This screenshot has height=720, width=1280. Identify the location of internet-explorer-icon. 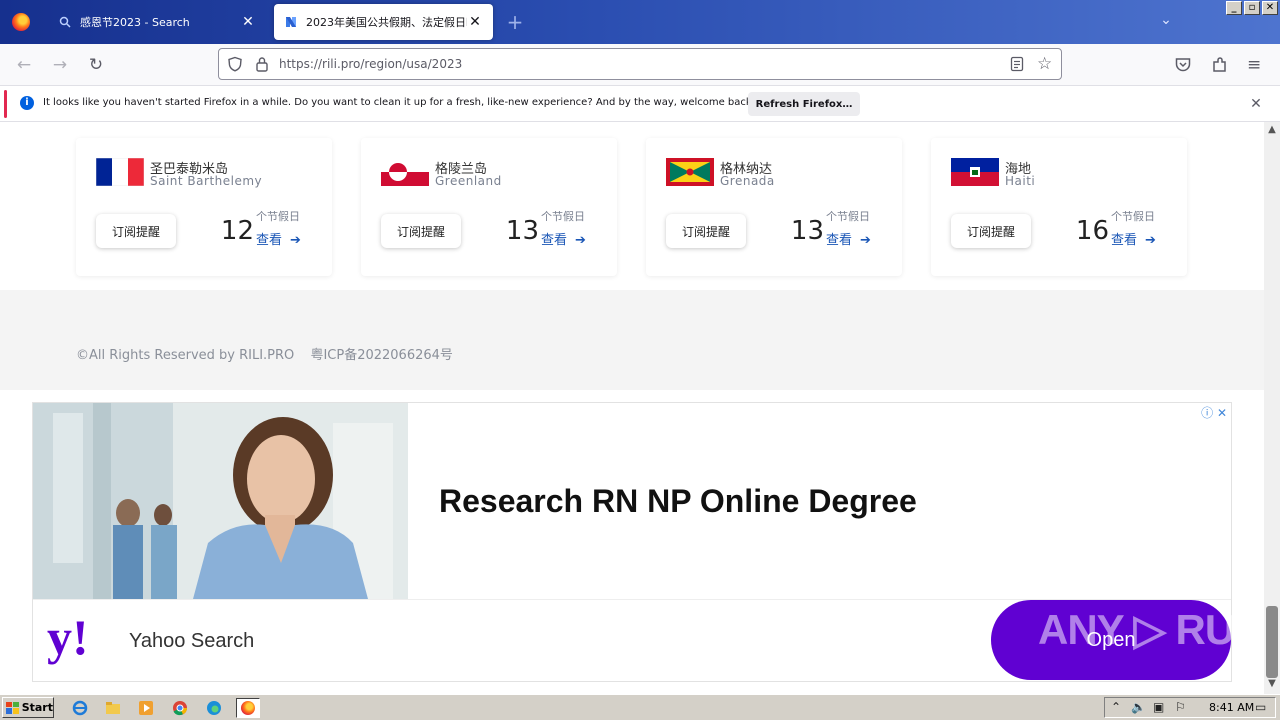
(80, 708).